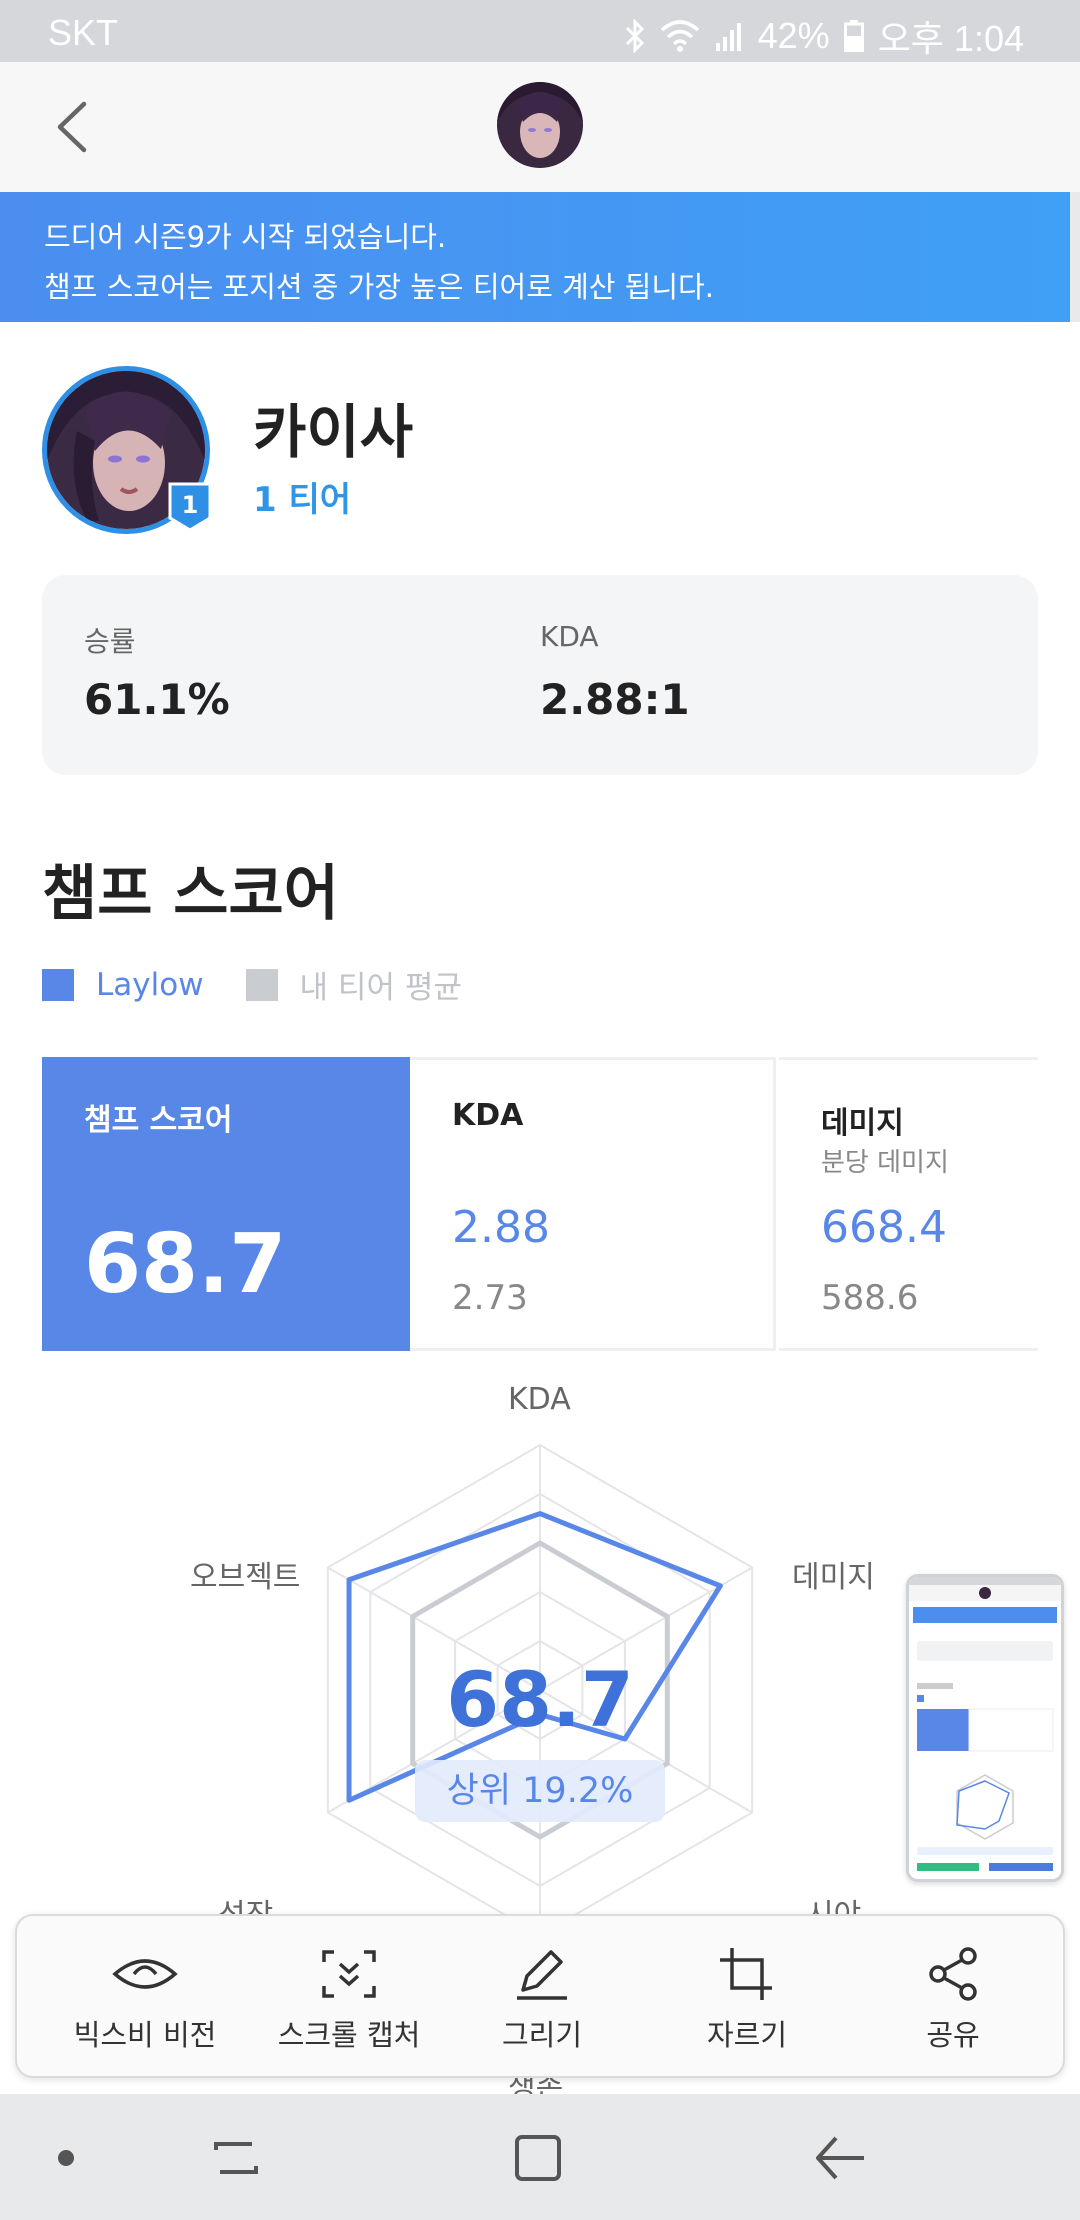  What do you see at coordinates (885, 1163) in the screenshot?
I see `damage-card-subtitle: 분당 데미지` at bounding box center [885, 1163].